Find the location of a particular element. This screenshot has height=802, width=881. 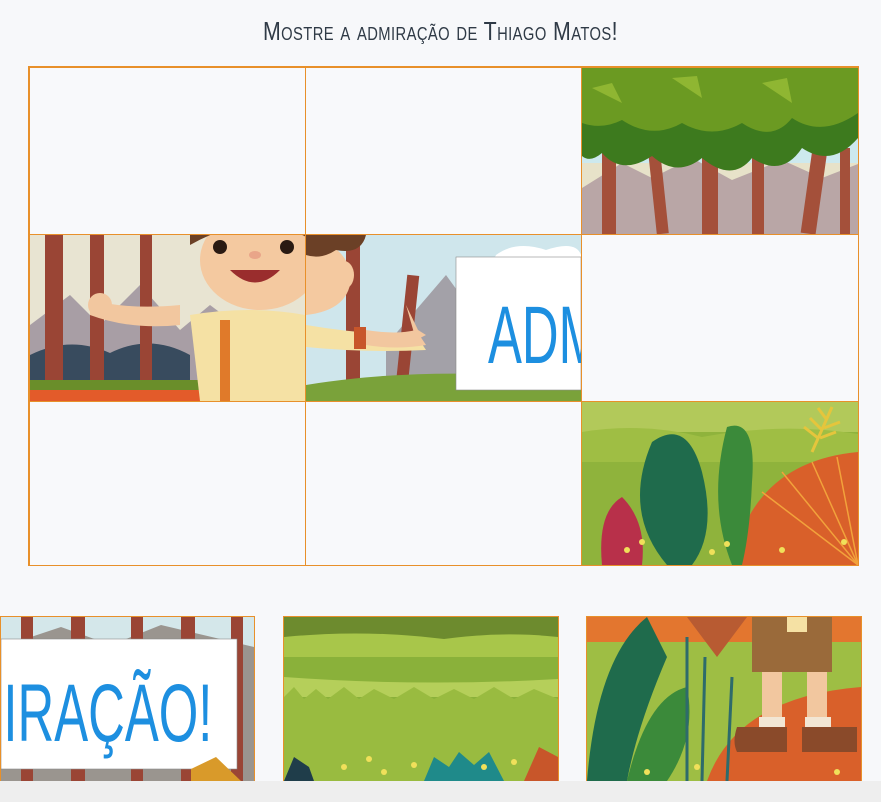

board-slot-r1c2 is located at coordinates (443, 151).